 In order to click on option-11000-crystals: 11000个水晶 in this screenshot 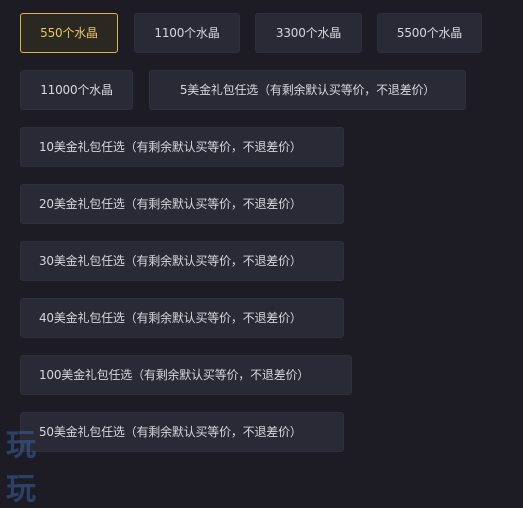, I will do `click(76, 90)`.